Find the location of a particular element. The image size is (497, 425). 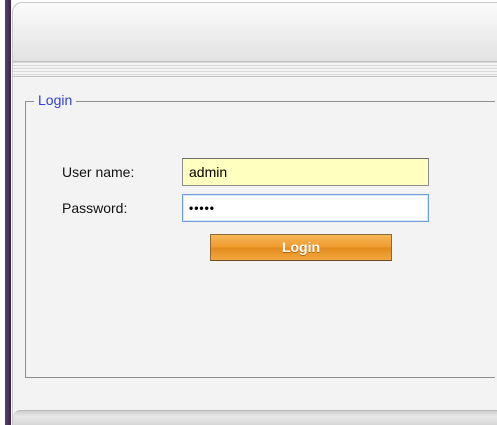

left-edge-strip is located at coordinates (6, 212).